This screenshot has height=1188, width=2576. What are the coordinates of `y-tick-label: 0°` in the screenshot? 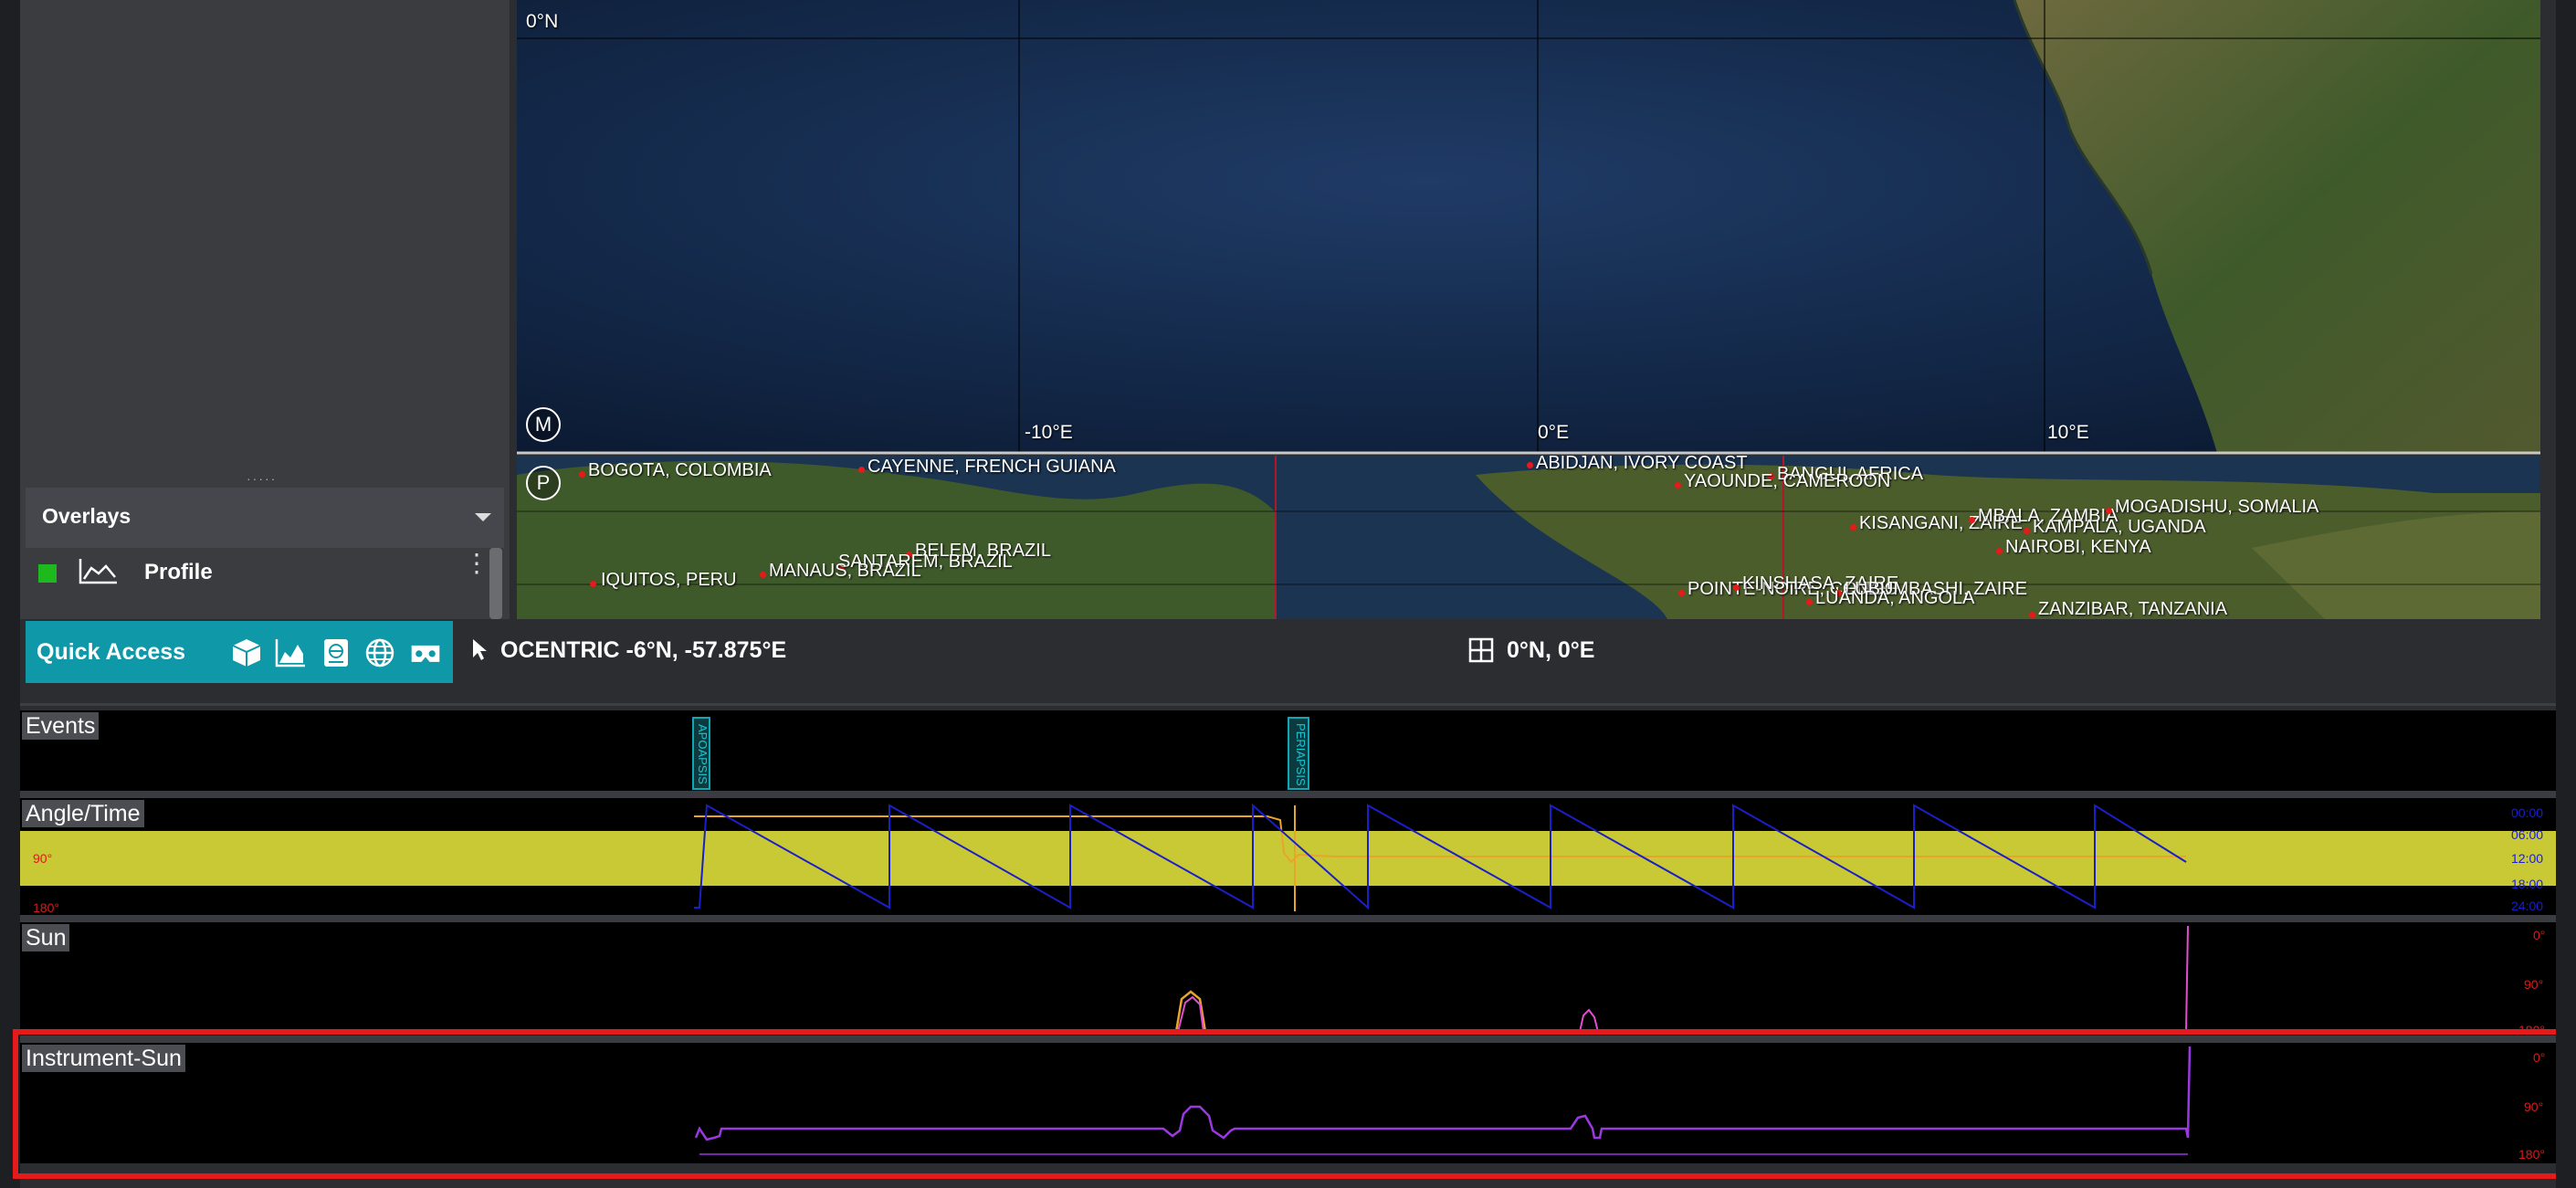 It's located at (2539, 935).